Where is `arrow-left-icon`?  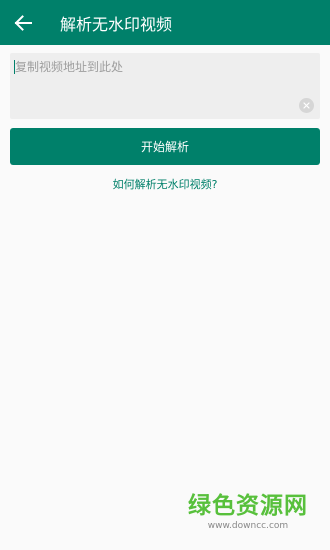
arrow-left-icon is located at coordinates (23, 22).